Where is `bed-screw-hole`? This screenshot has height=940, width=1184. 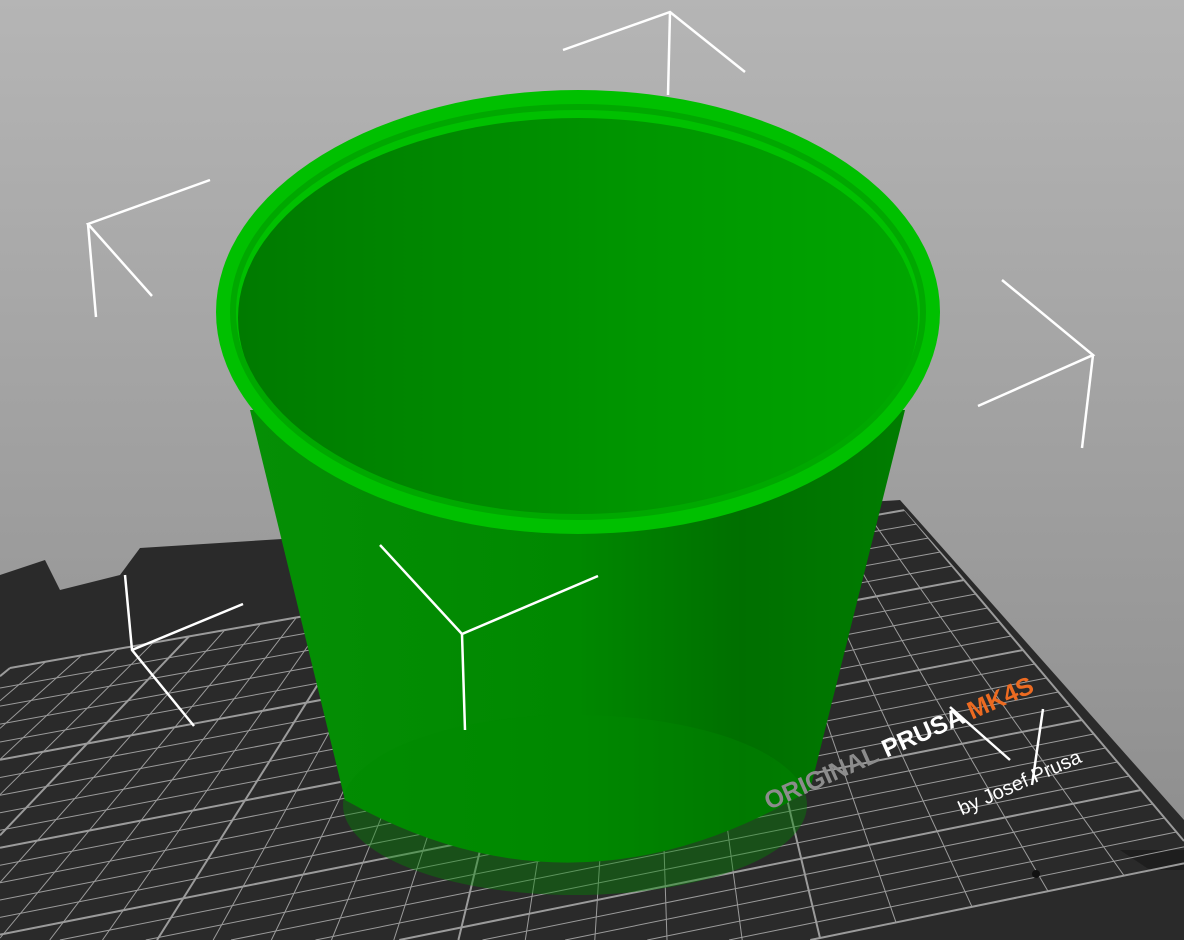
bed-screw-hole is located at coordinates (1036, 874).